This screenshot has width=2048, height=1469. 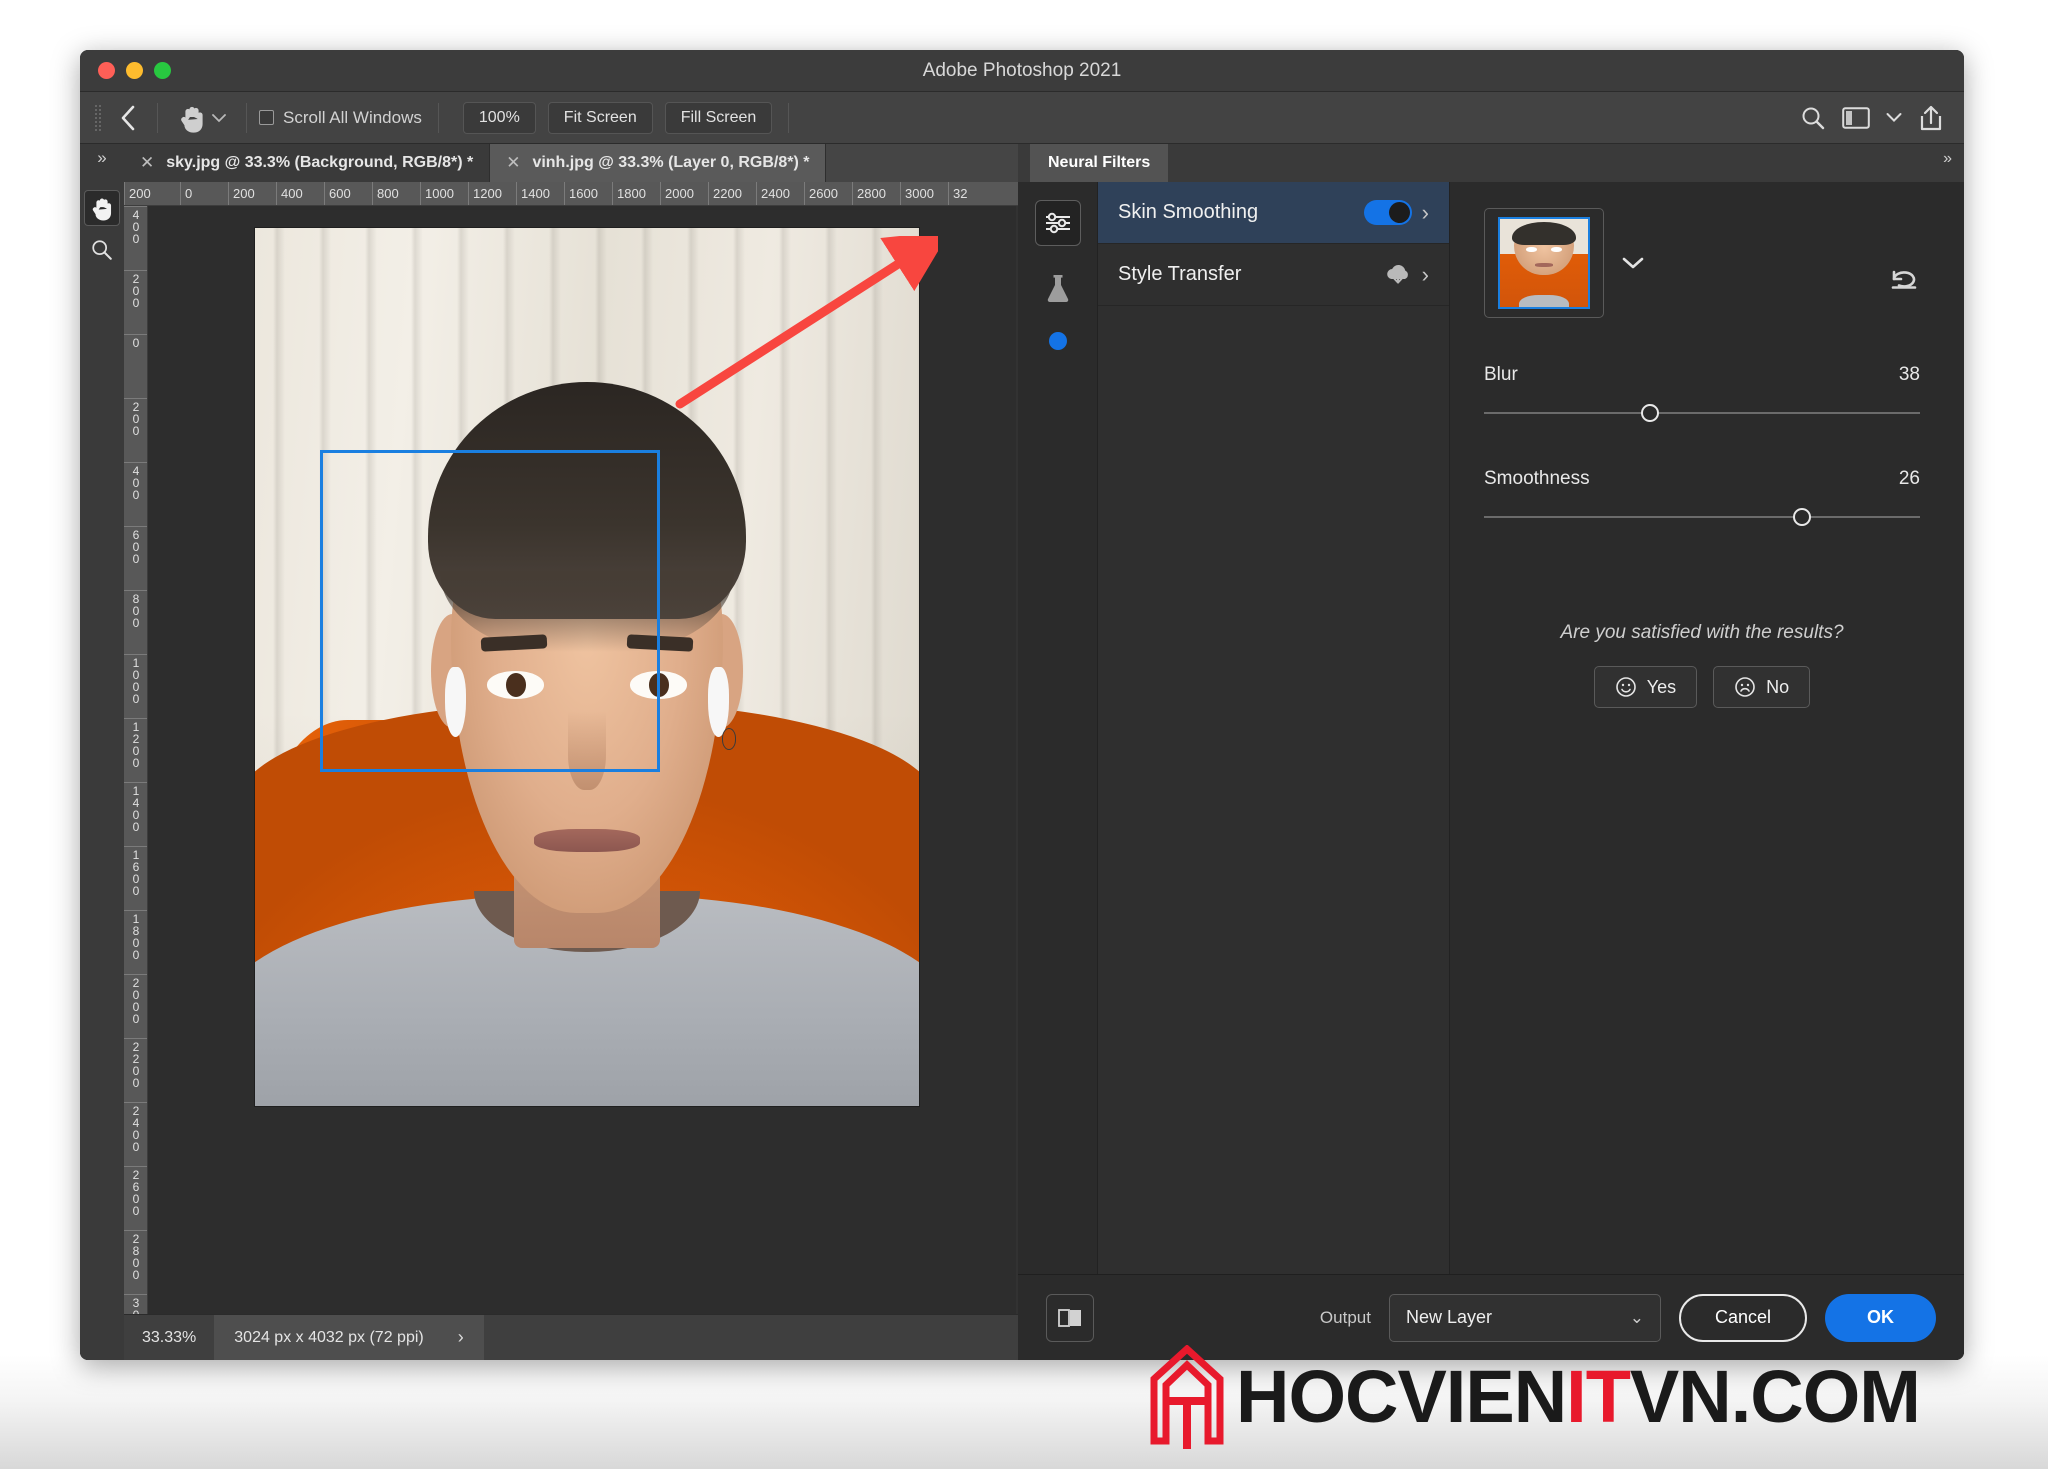 I want to click on cloud-download-icon, so click(x=1398, y=275).